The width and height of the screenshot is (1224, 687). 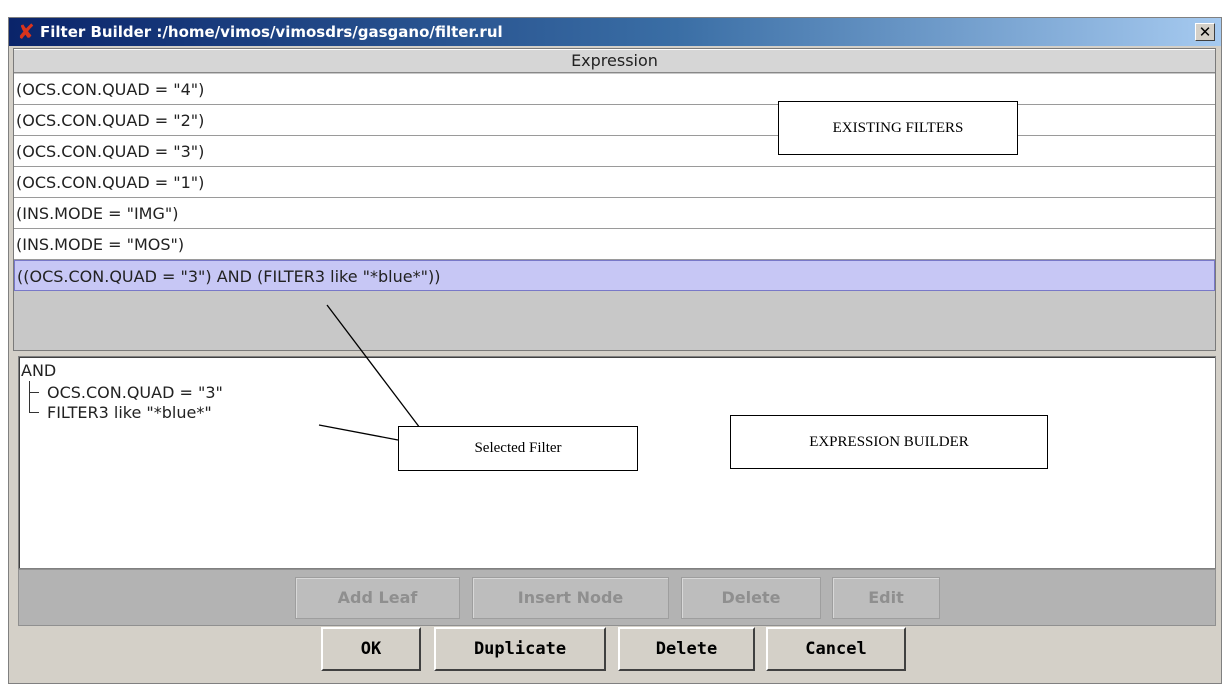 What do you see at coordinates (614, 61) in the screenshot?
I see `expression-column-header: Expression` at bounding box center [614, 61].